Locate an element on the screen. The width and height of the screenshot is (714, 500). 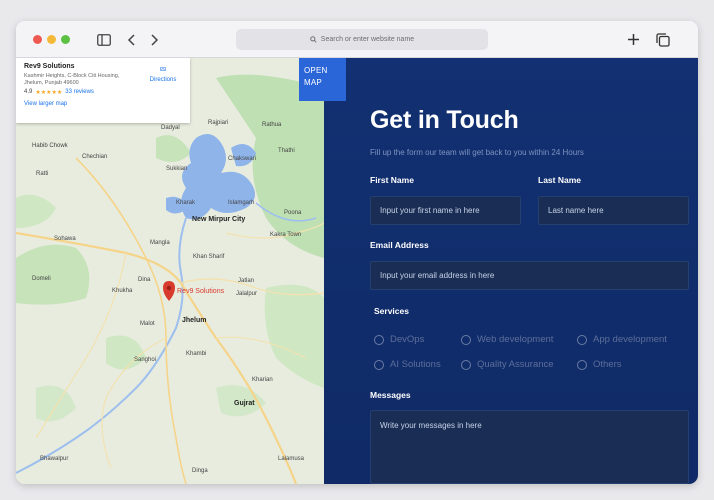
map-place: Sohawa is located at coordinates (65, 239).